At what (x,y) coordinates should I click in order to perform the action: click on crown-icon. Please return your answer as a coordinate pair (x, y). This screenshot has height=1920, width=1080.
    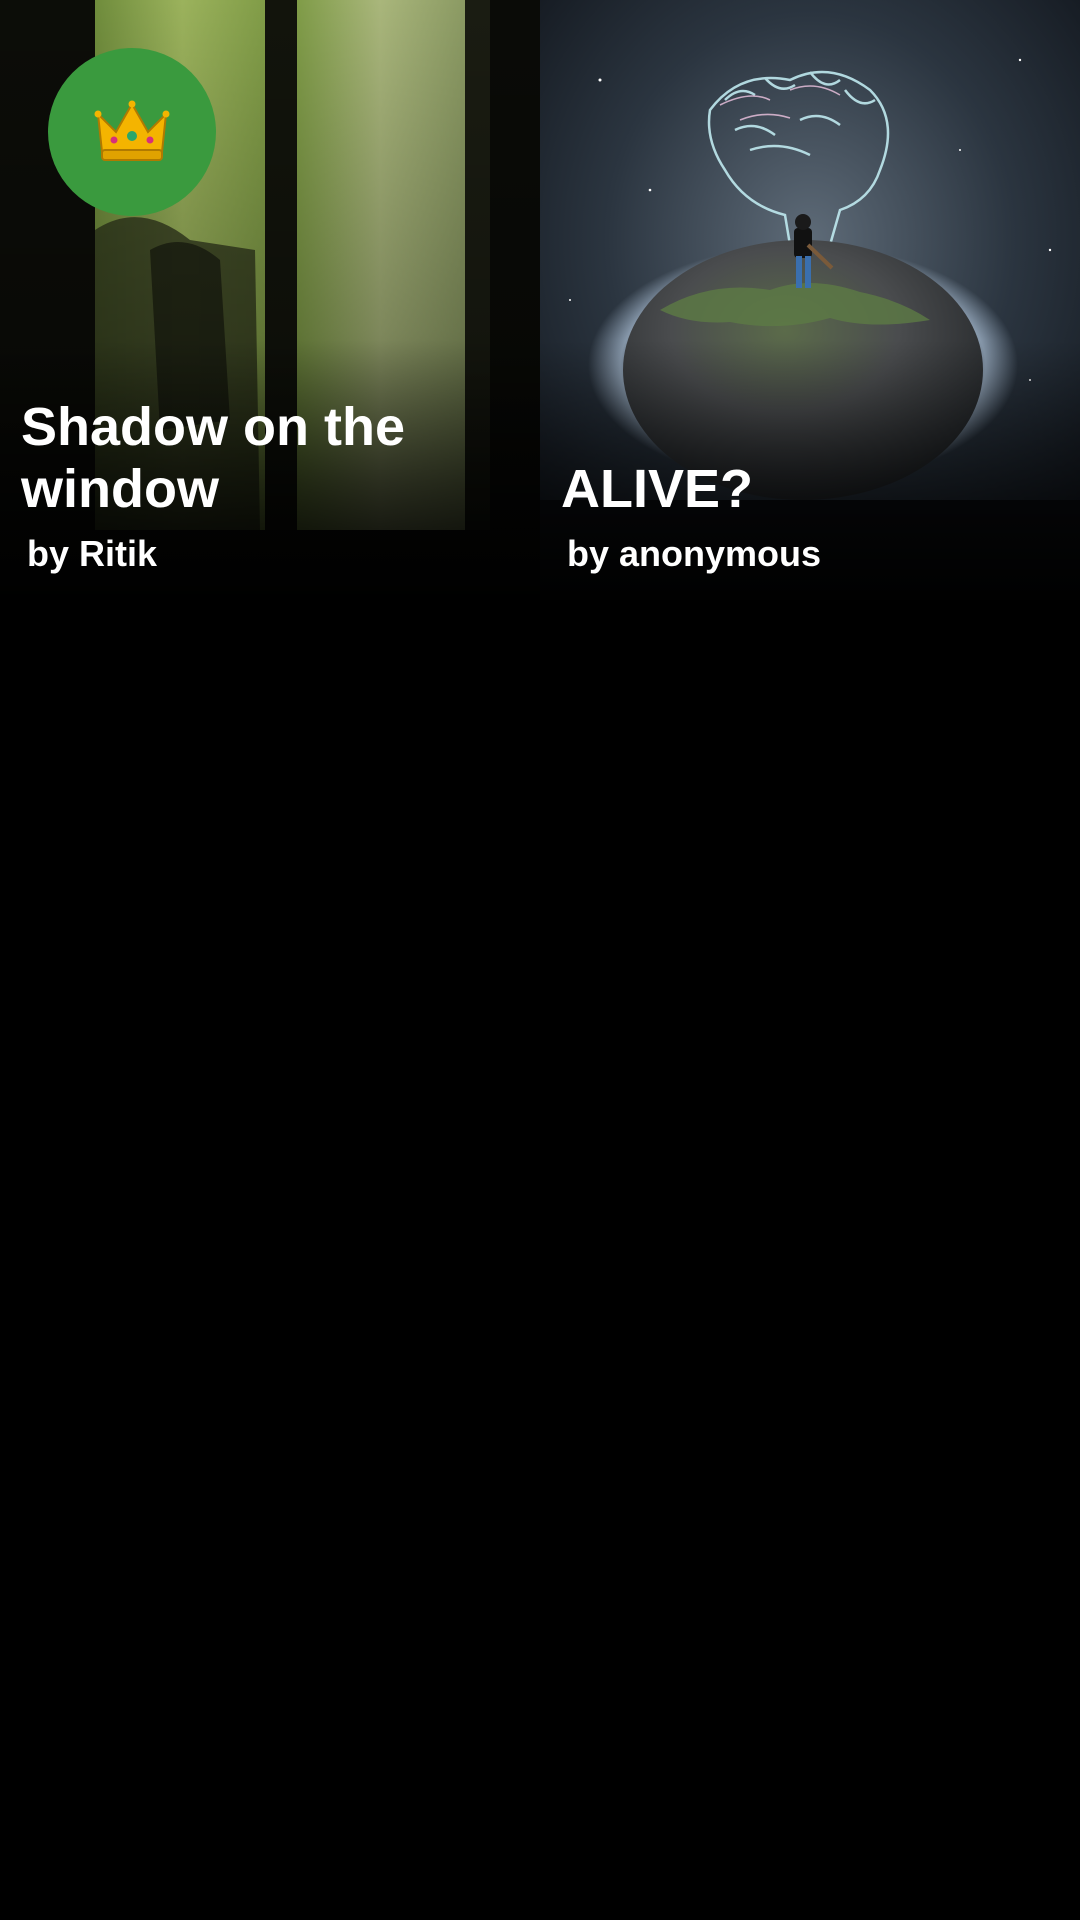
    Looking at the image, I should click on (132, 130).